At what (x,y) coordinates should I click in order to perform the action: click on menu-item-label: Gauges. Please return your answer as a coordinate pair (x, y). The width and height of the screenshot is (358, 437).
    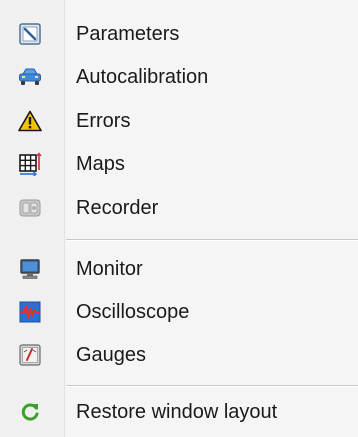
    Looking at the image, I should click on (111, 355).